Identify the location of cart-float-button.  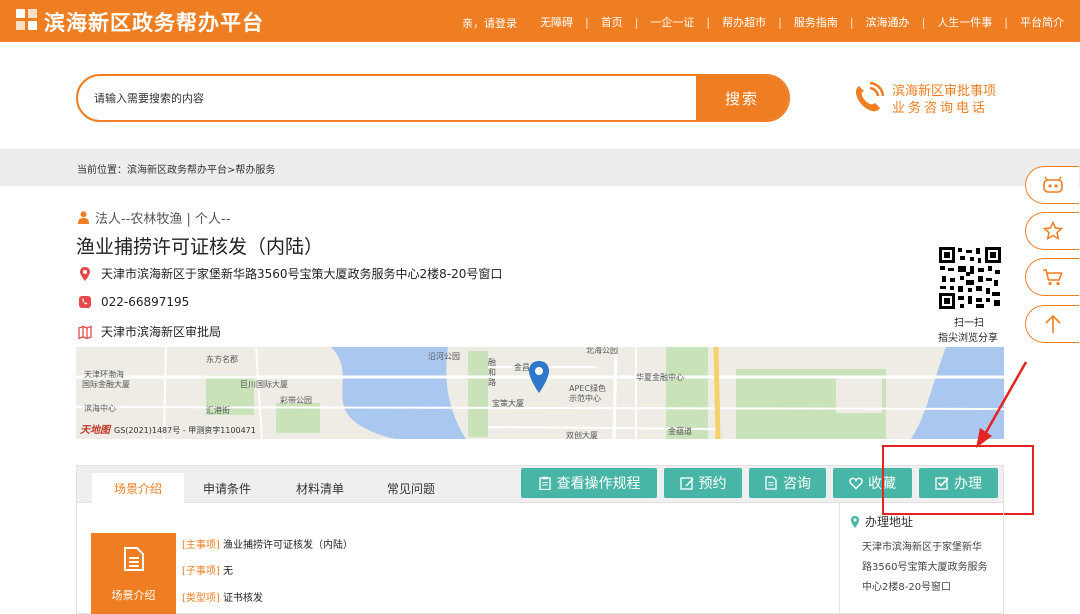
(1052, 277).